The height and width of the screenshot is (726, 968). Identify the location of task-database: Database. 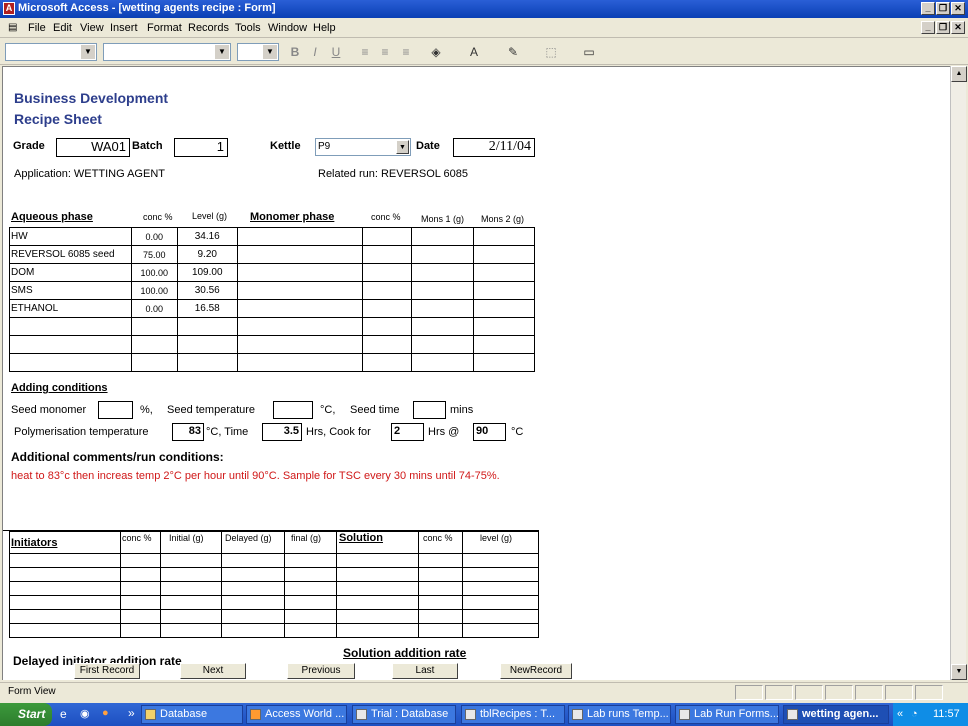
(192, 714).